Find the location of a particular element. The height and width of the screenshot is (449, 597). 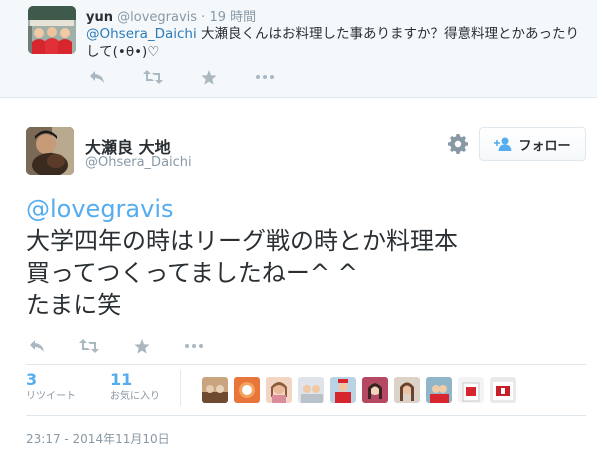

stats-separator is located at coordinates (180, 388).